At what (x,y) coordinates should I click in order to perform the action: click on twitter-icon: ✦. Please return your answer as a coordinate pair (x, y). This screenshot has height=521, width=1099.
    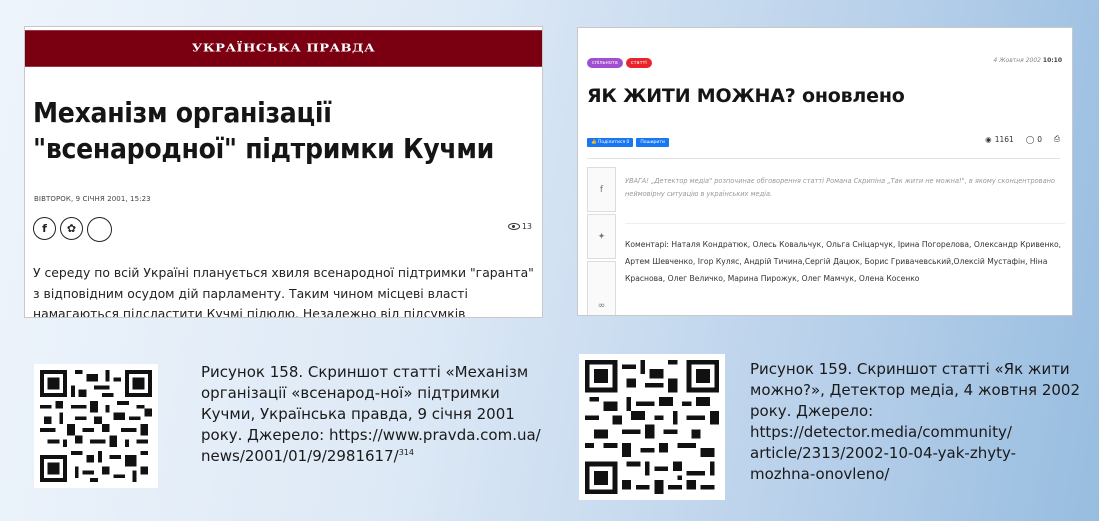
    Looking at the image, I should click on (601, 236).